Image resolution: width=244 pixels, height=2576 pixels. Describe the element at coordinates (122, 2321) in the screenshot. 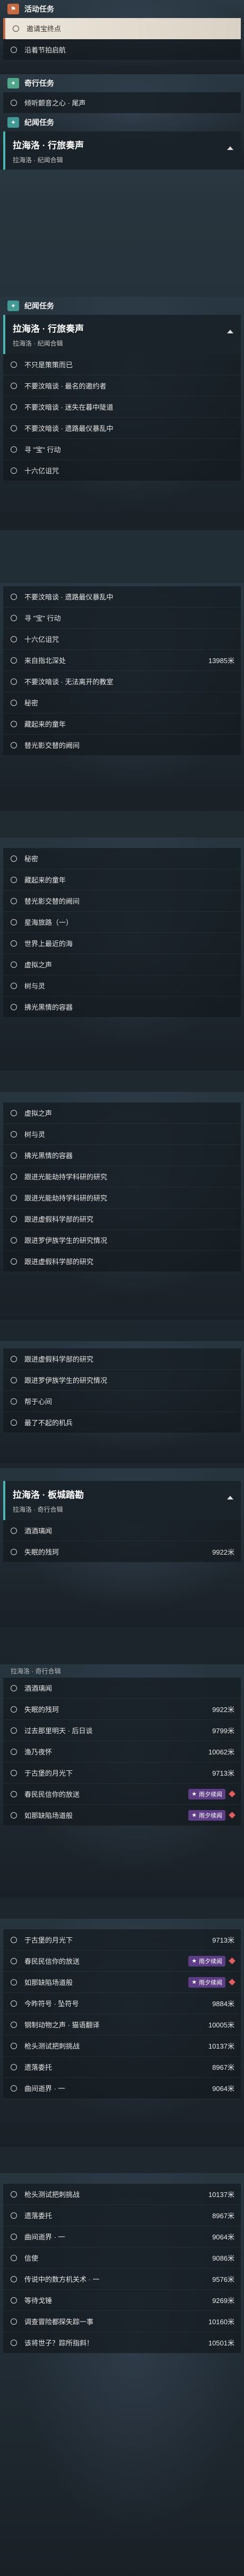

I see `task-row: 调查冒险都探失踪一事 10160米` at that location.